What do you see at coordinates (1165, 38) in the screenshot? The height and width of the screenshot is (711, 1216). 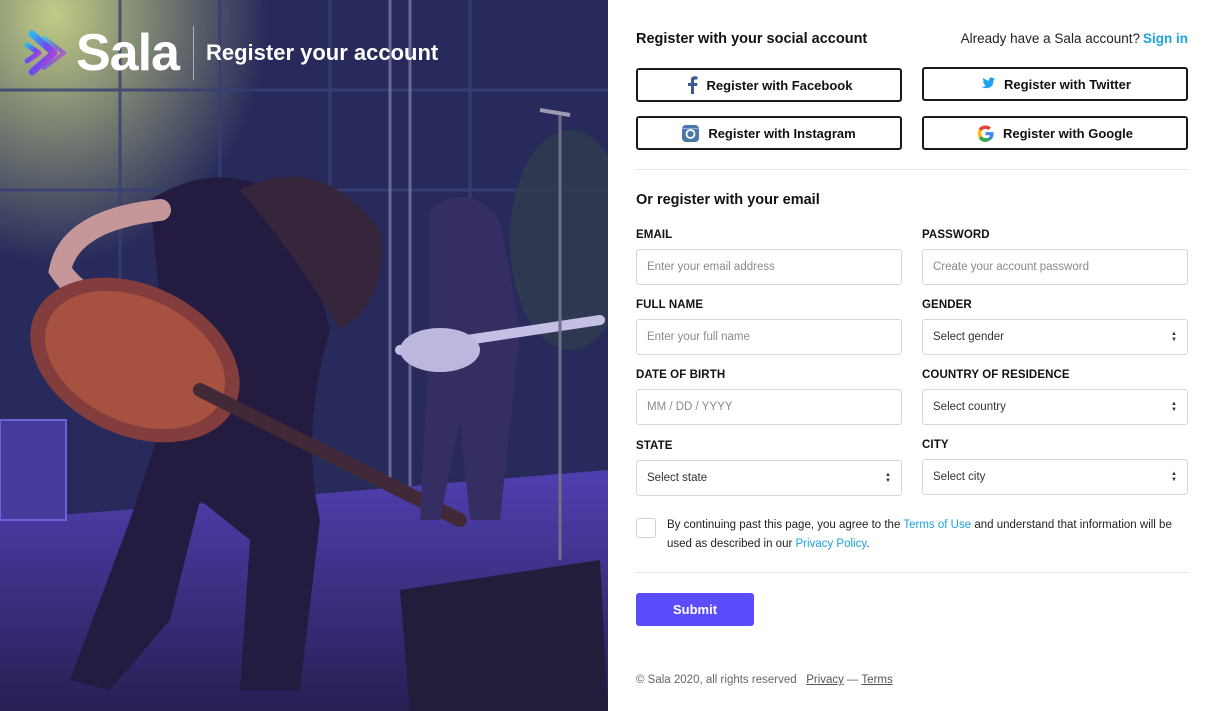 I see `signin-link: Sign in` at bounding box center [1165, 38].